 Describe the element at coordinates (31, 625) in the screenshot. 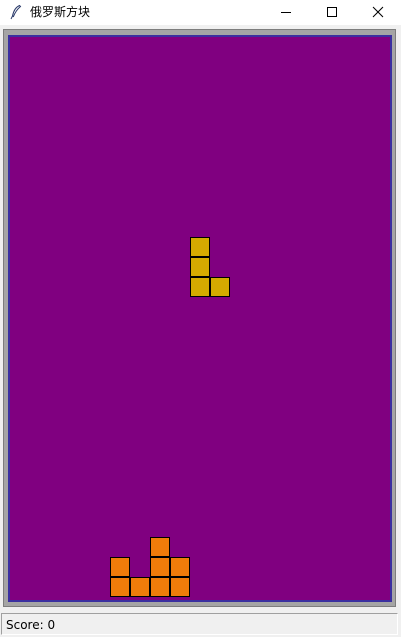

I see `score-label: Score: 0` at that location.